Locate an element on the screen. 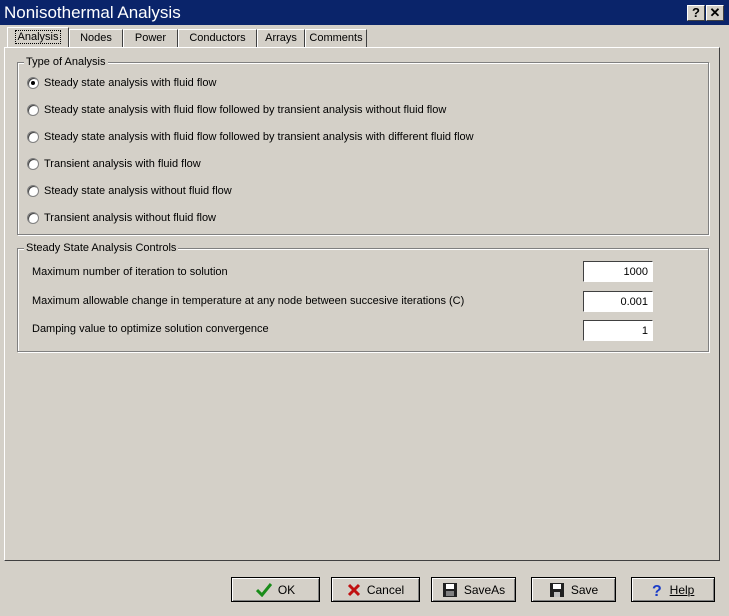 This screenshot has height=616, width=729. help-button: ? Help is located at coordinates (673, 589).